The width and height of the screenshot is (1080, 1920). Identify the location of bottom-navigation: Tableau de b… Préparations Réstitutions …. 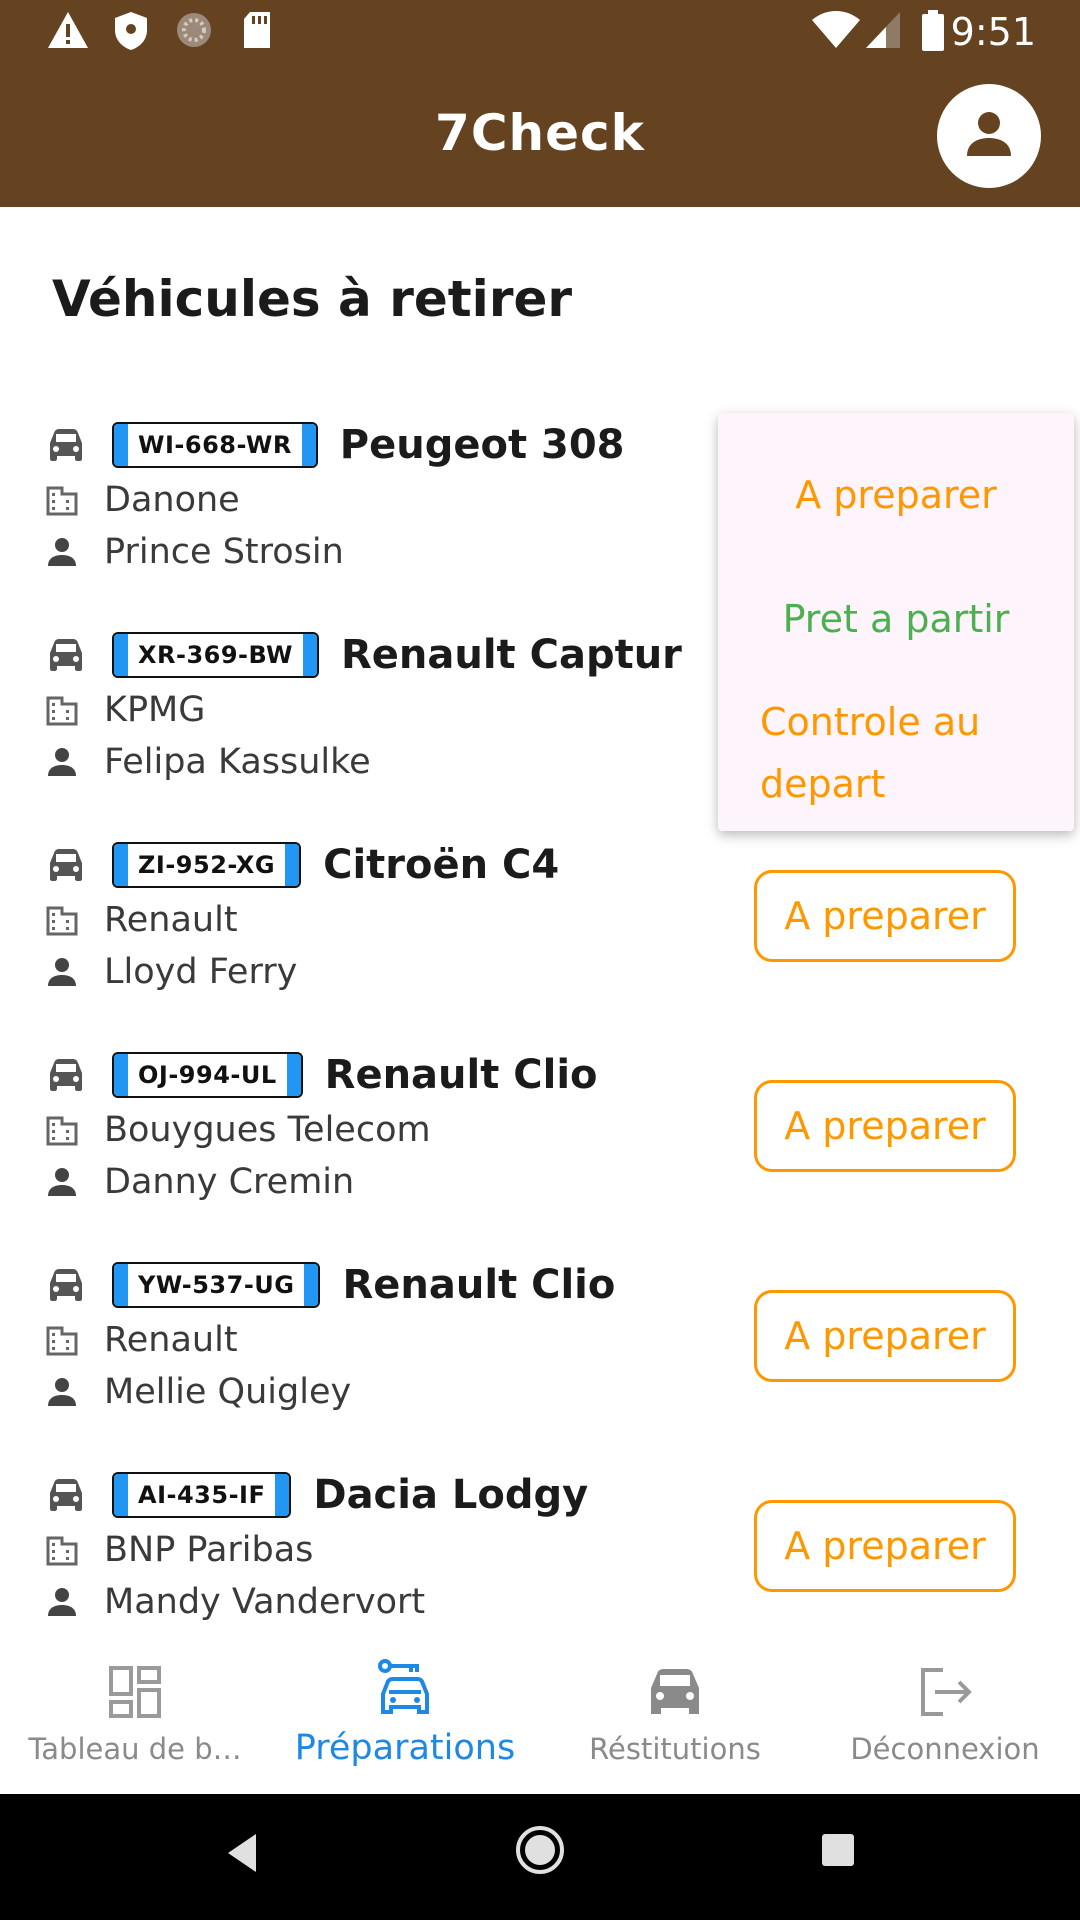
(540, 1719).